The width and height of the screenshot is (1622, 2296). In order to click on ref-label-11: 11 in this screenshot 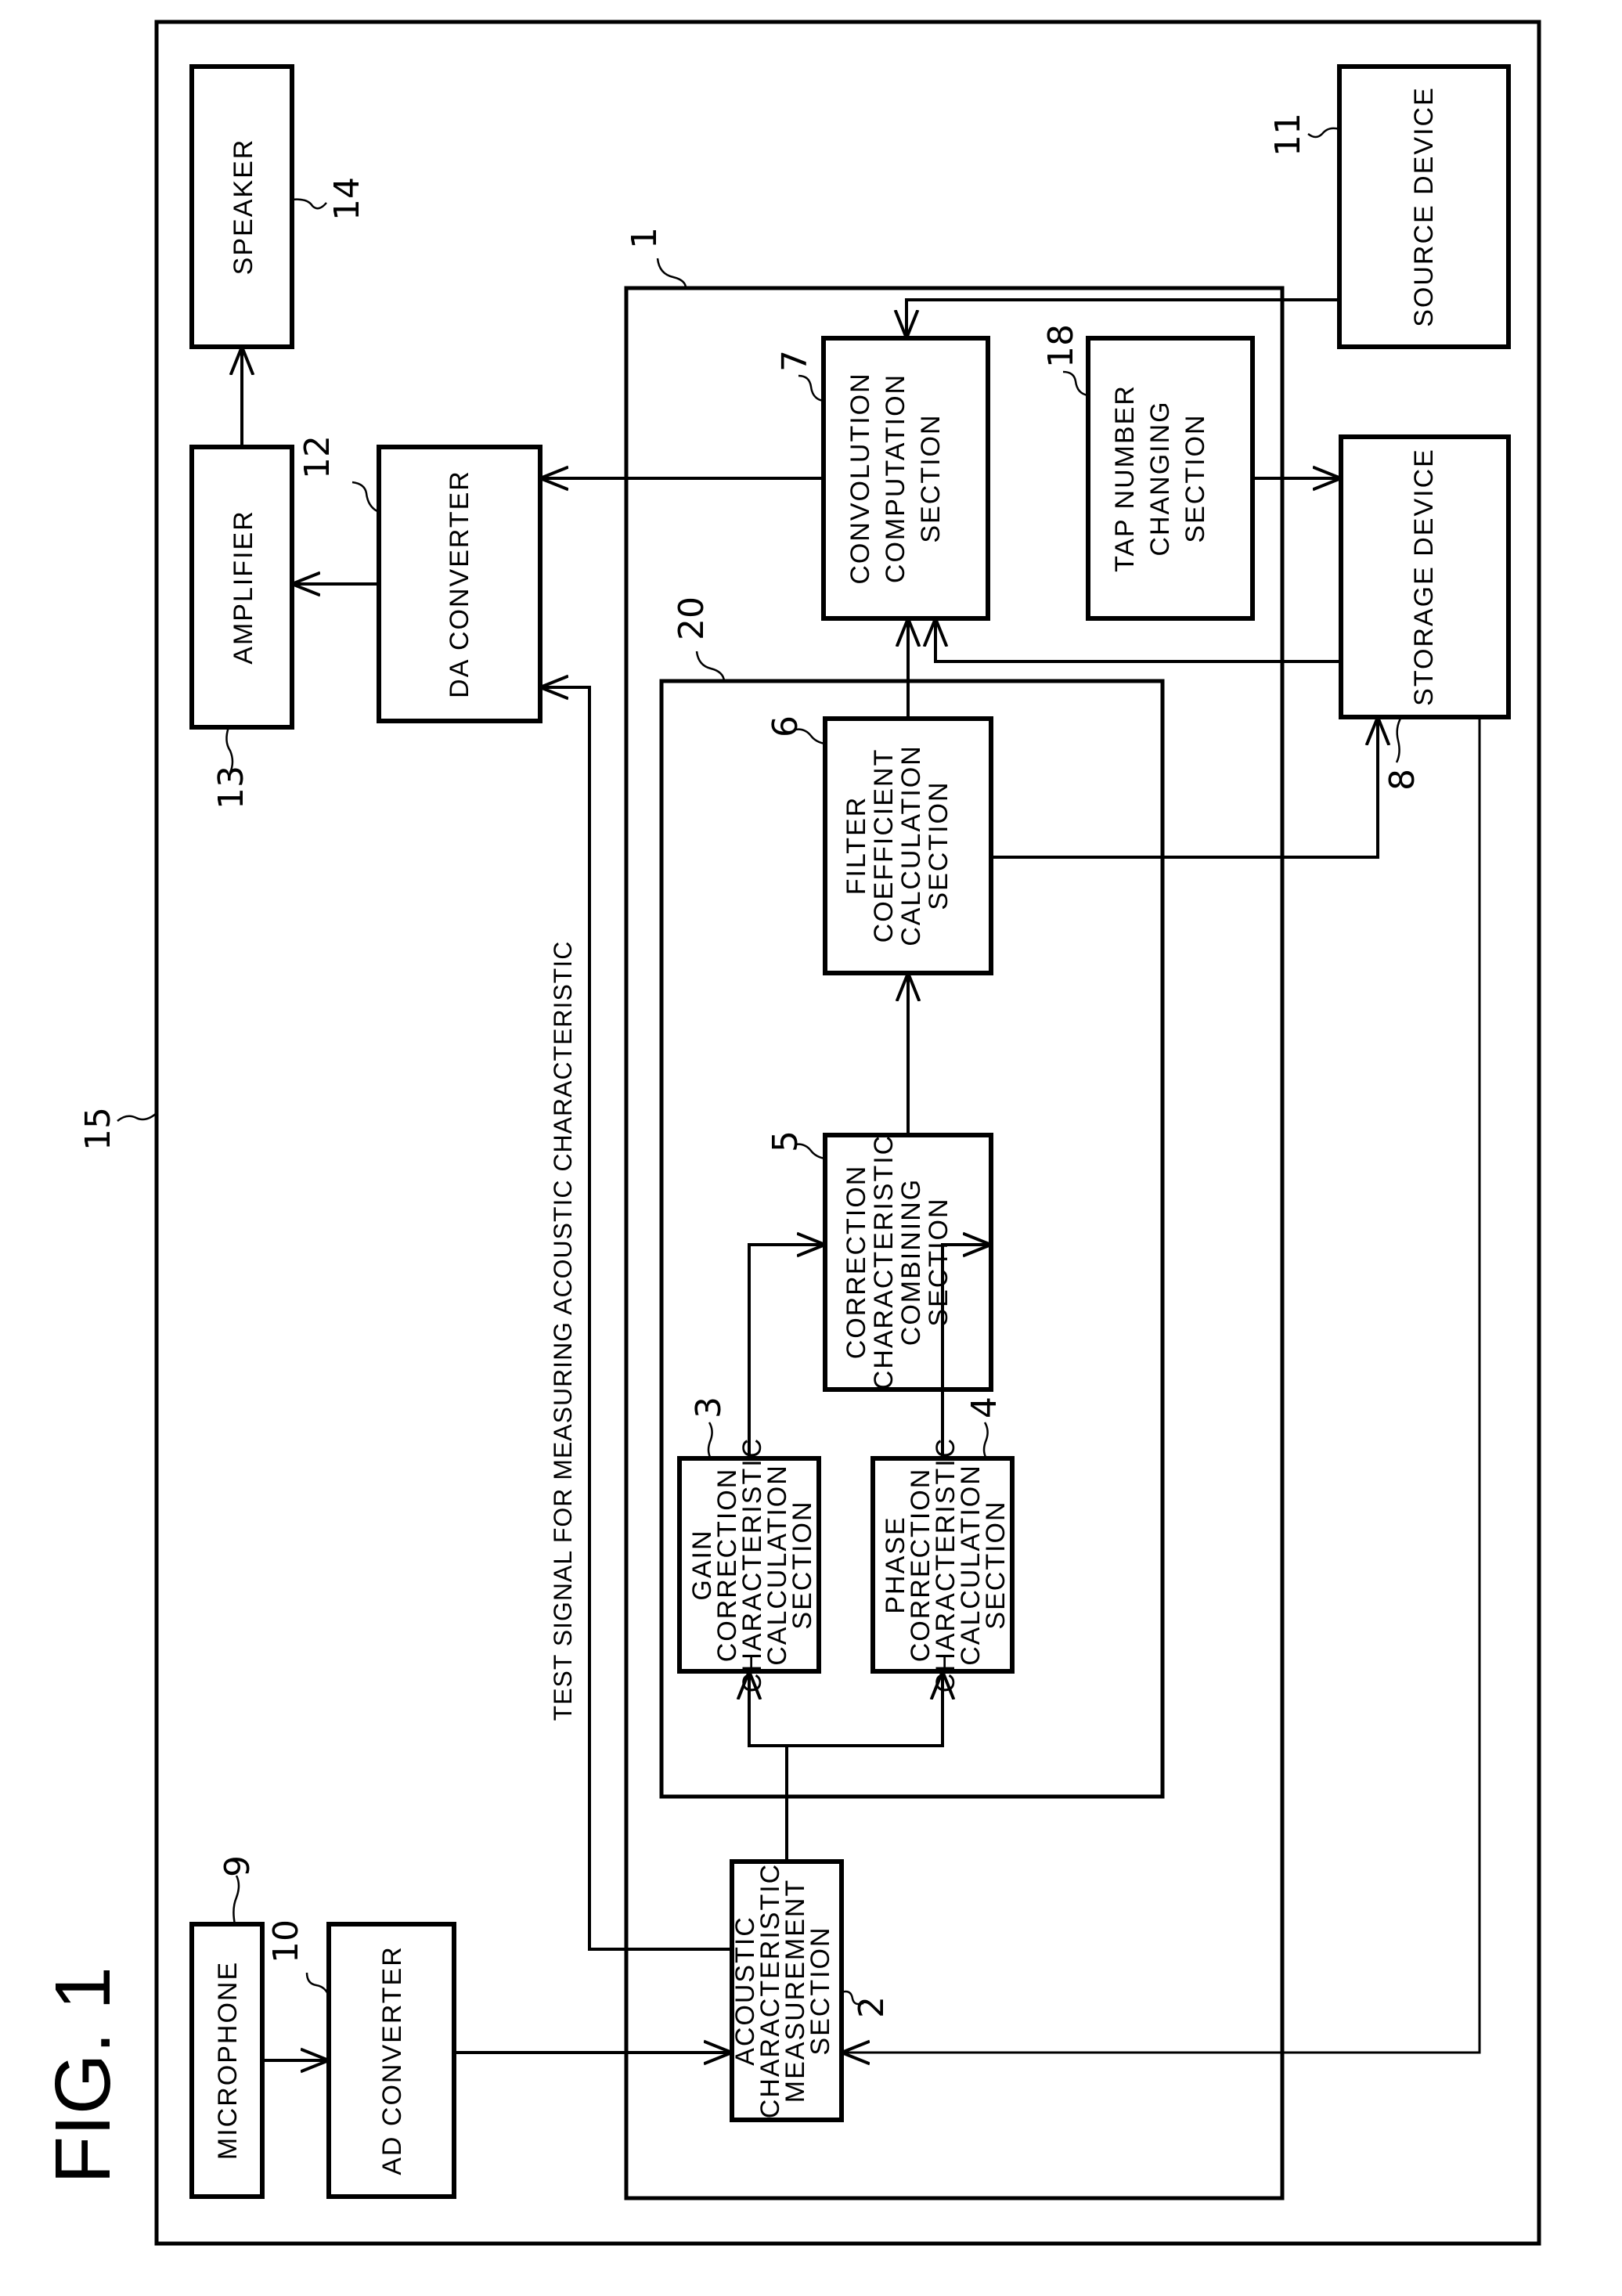, I will do `click(1288, 135)`.